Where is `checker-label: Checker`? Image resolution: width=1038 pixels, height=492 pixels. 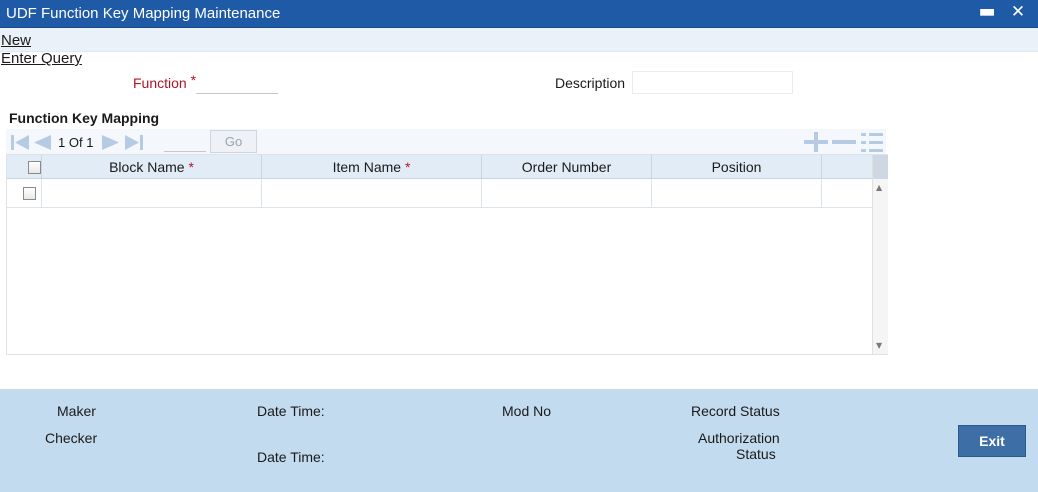
checker-label: Checker is located at coordinates (71, 438).